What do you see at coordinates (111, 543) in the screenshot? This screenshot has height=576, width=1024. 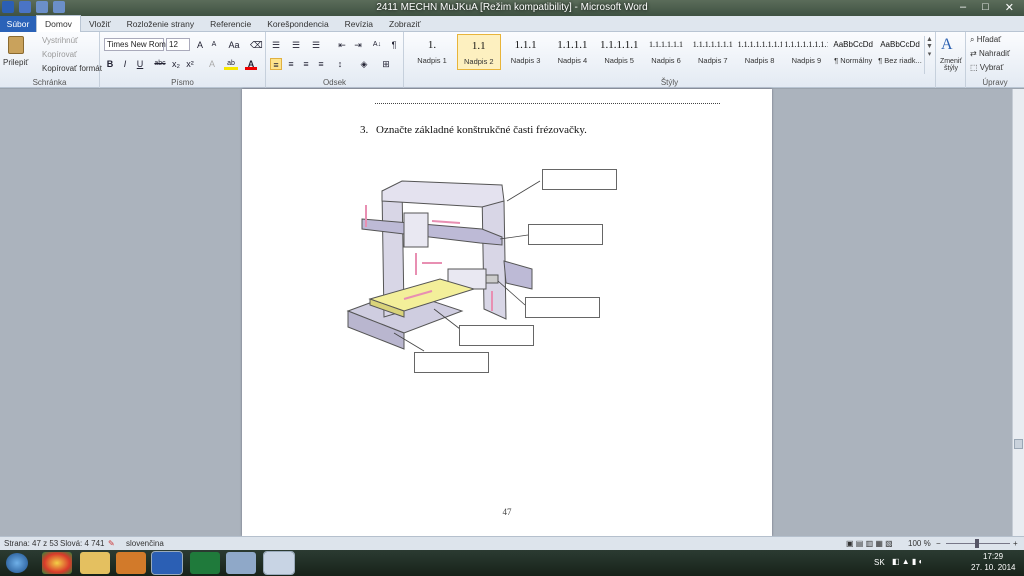 I see `proofing-icon: ✎` at bounding box center [111, 543].